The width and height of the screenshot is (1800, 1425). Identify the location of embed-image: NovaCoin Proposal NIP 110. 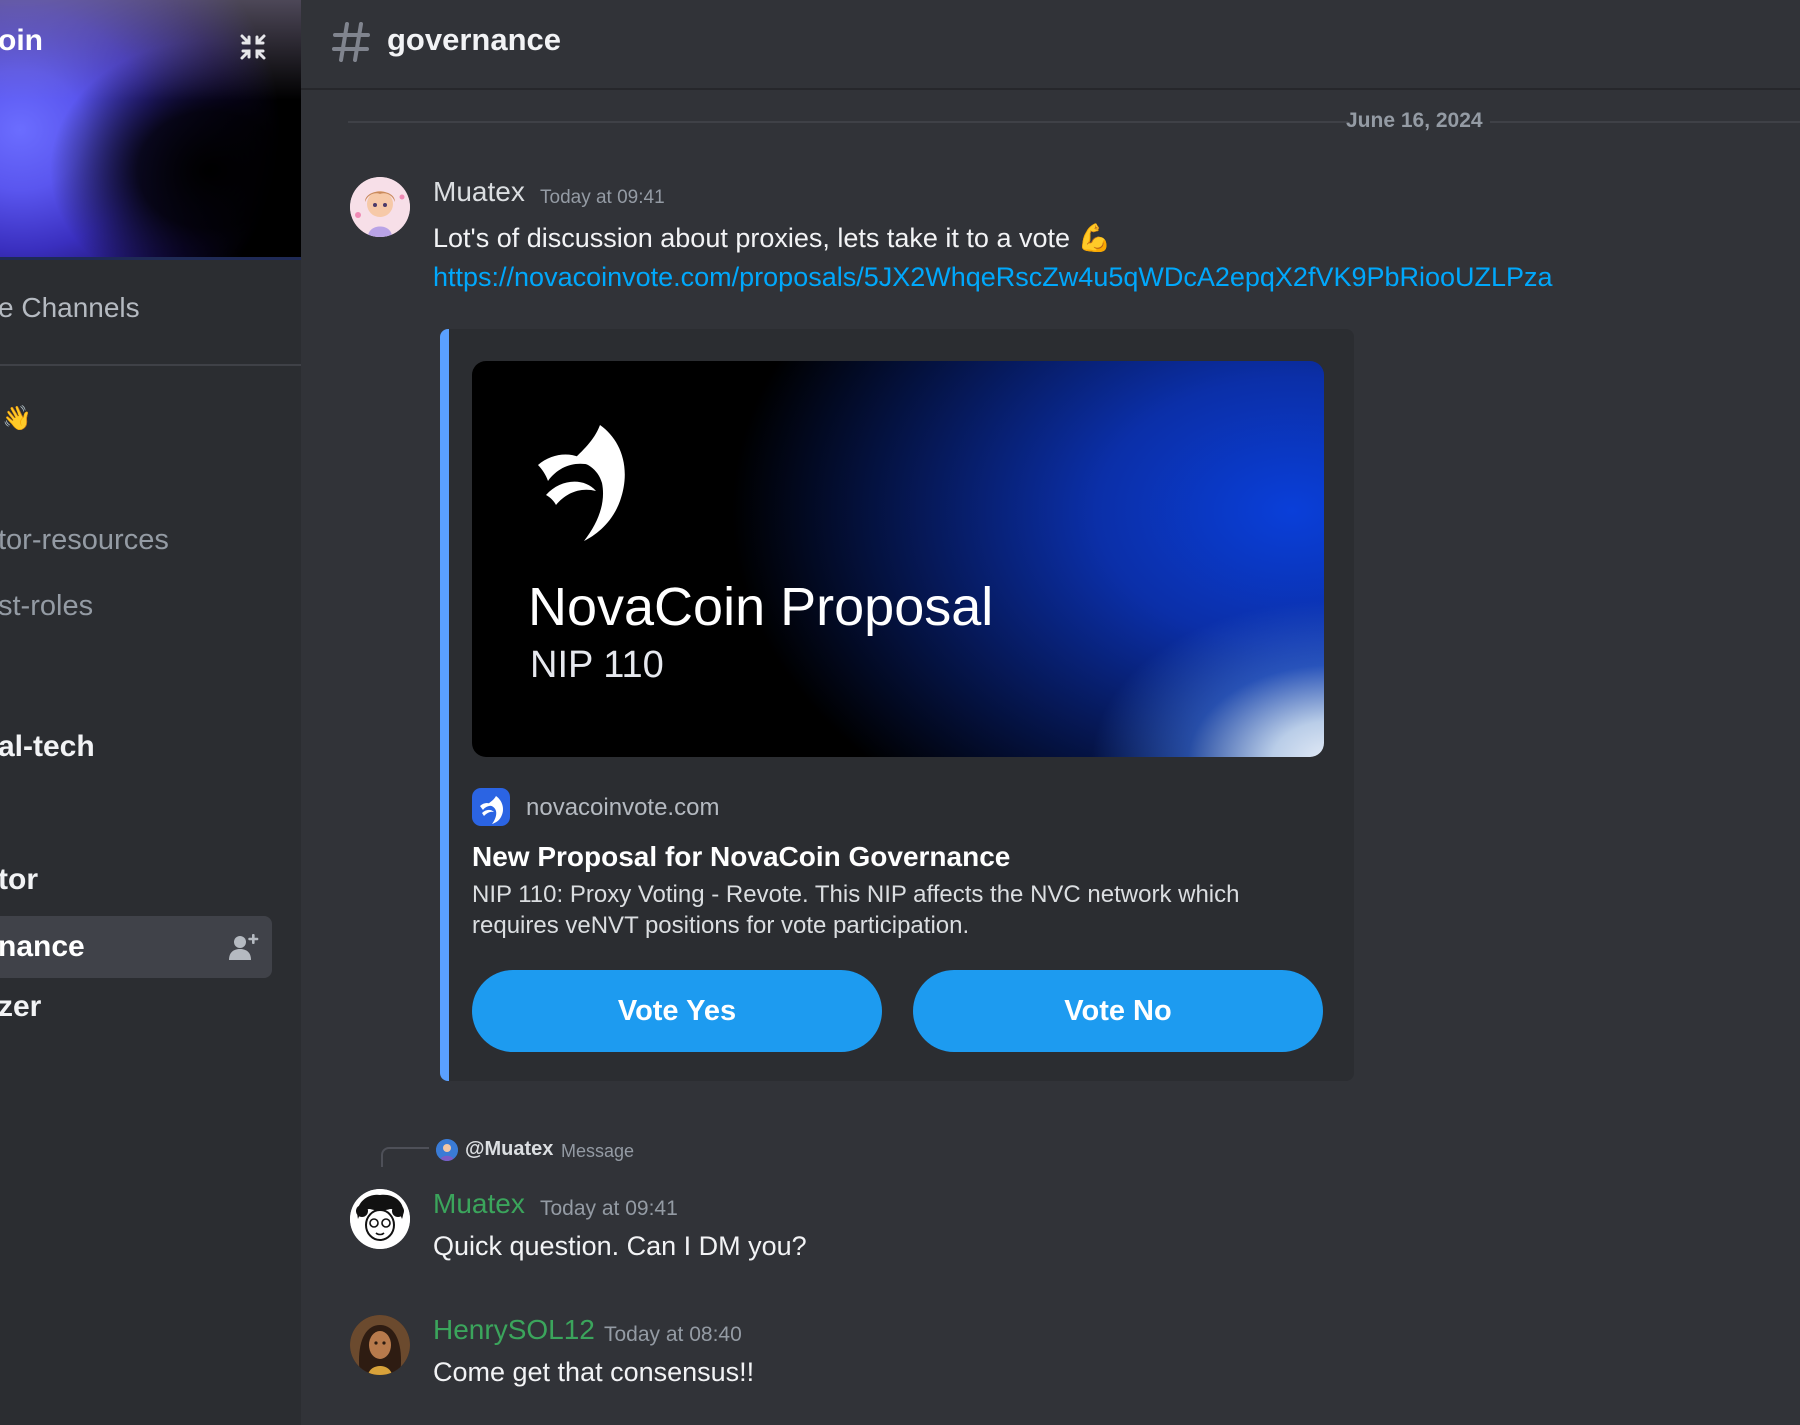
(898, 559).